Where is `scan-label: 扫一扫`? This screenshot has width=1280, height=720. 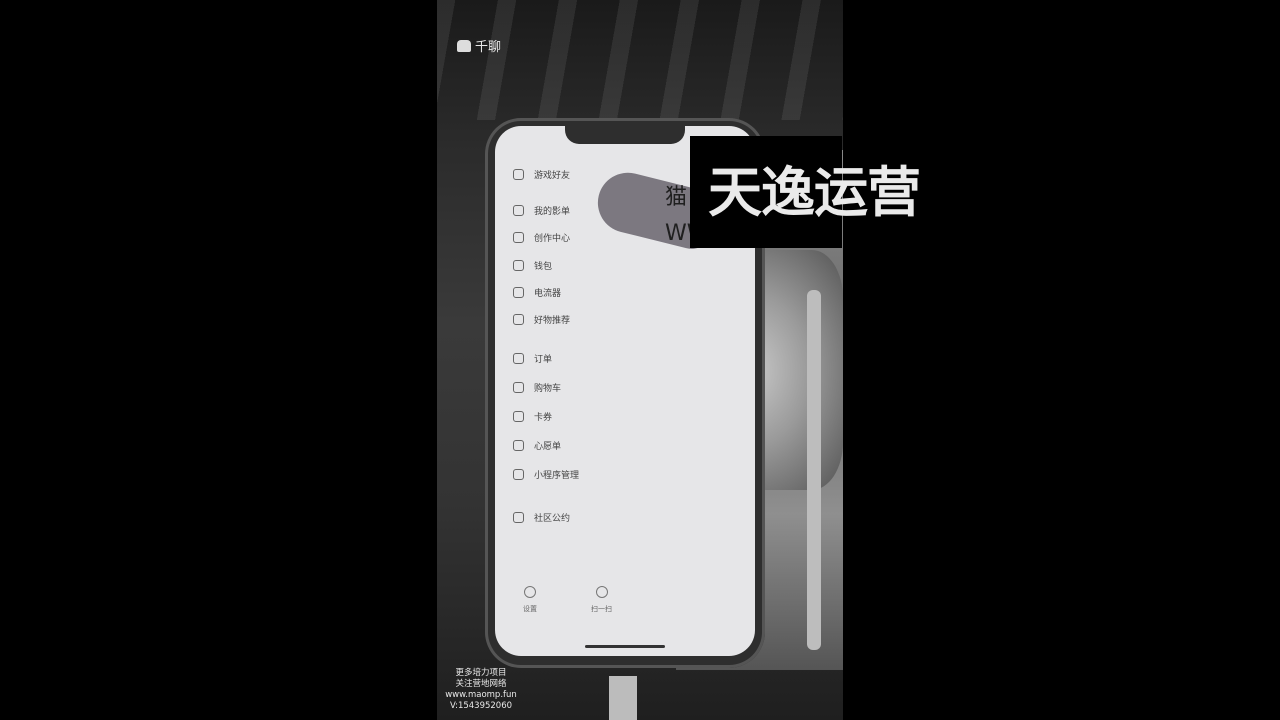 scan-label: 扫一扫 is located at coordinates (601, 609).